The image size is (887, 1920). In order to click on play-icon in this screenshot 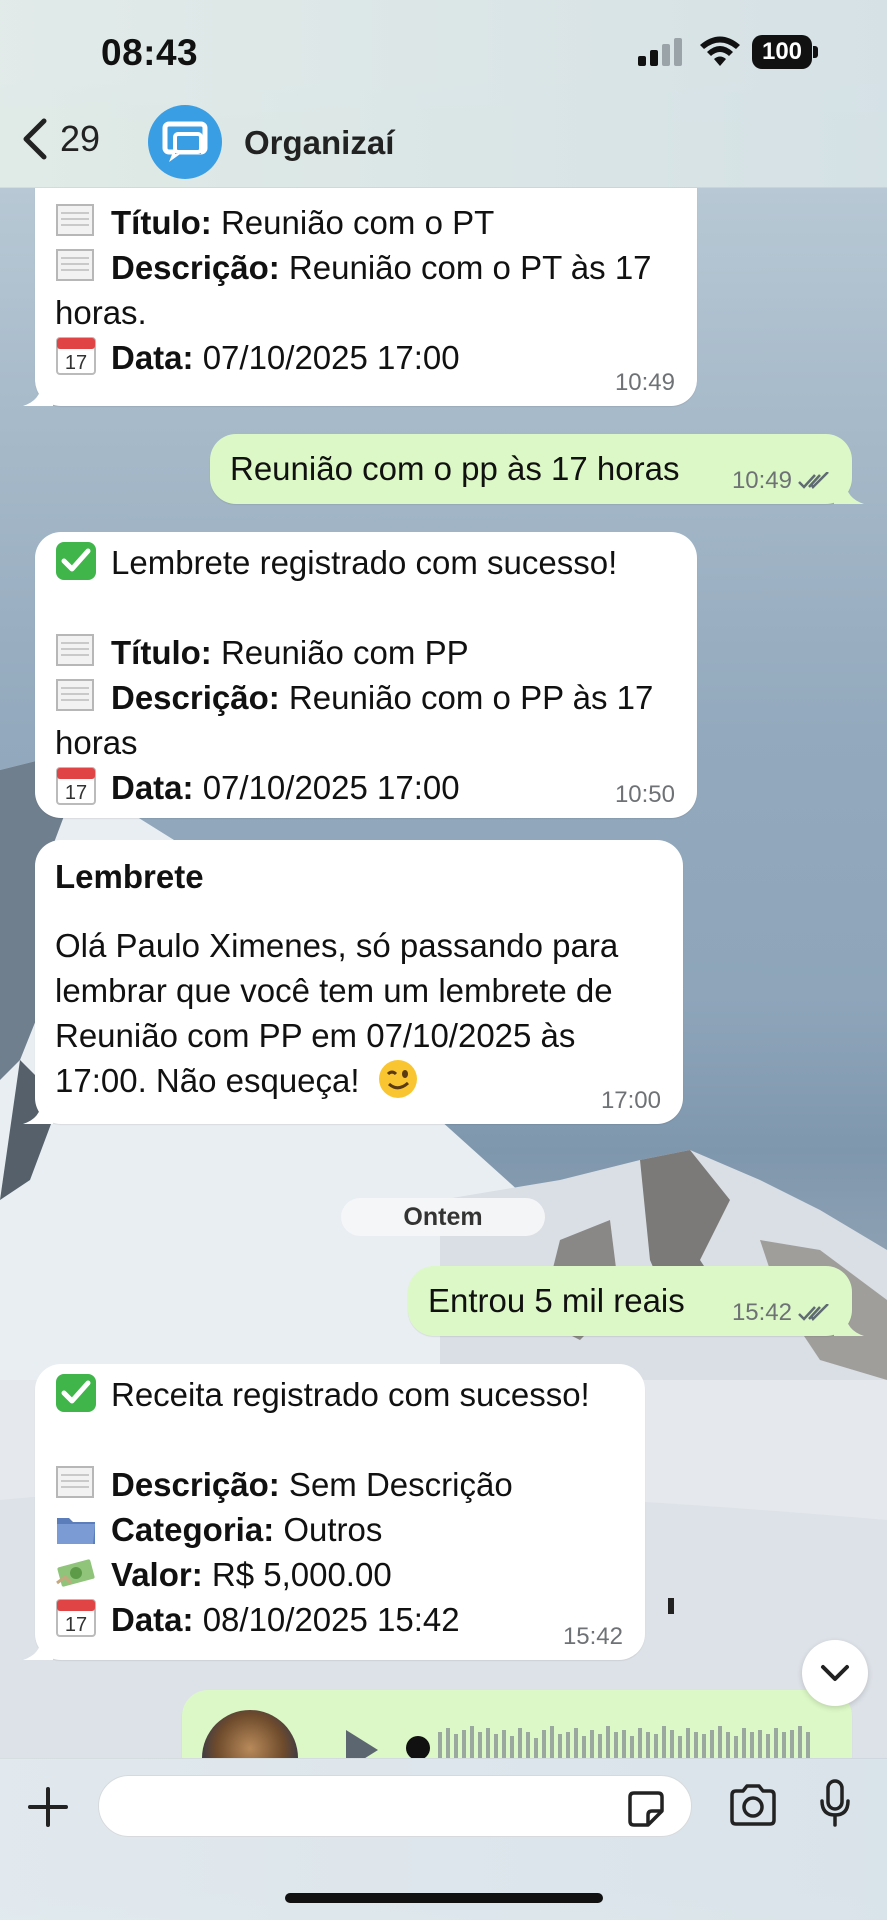, I will do `click(362, 1743)`.